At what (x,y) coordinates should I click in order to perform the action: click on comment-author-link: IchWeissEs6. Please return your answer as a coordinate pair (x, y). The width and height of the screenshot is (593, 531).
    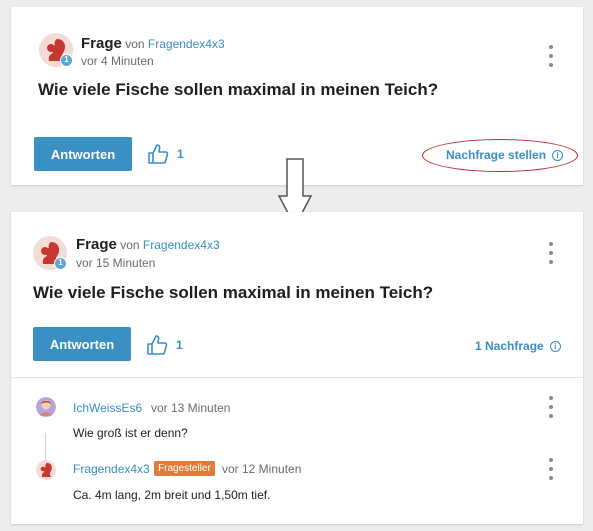
    Looking at the image, I should click on (107, 408).